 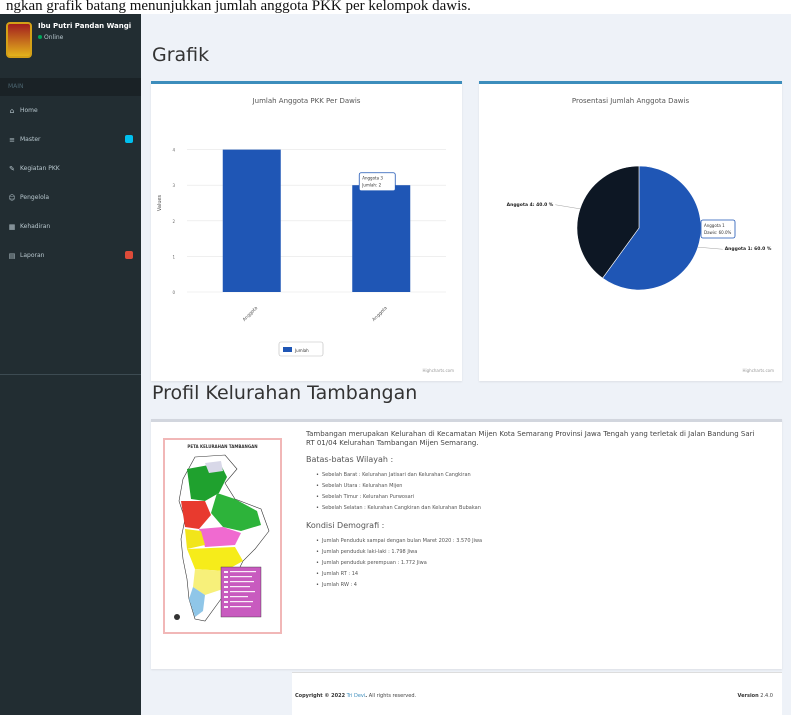 I want to click on y-axis-label: Values, so click(x=160, y=202).